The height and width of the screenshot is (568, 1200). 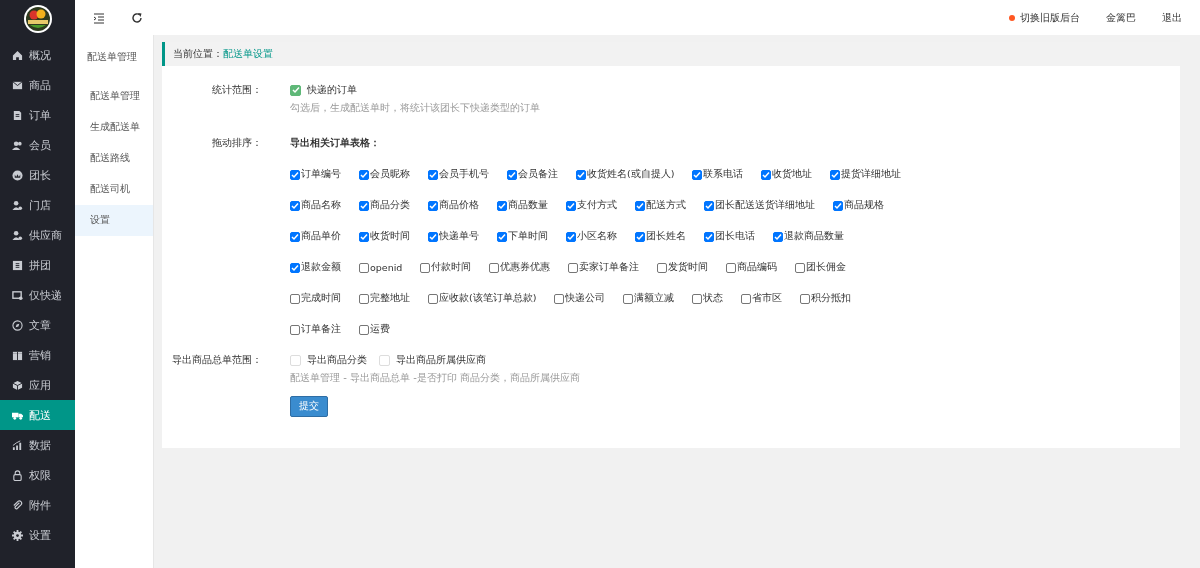 I want to click on checkbox-label: 状态, so click(x=713, y=298).